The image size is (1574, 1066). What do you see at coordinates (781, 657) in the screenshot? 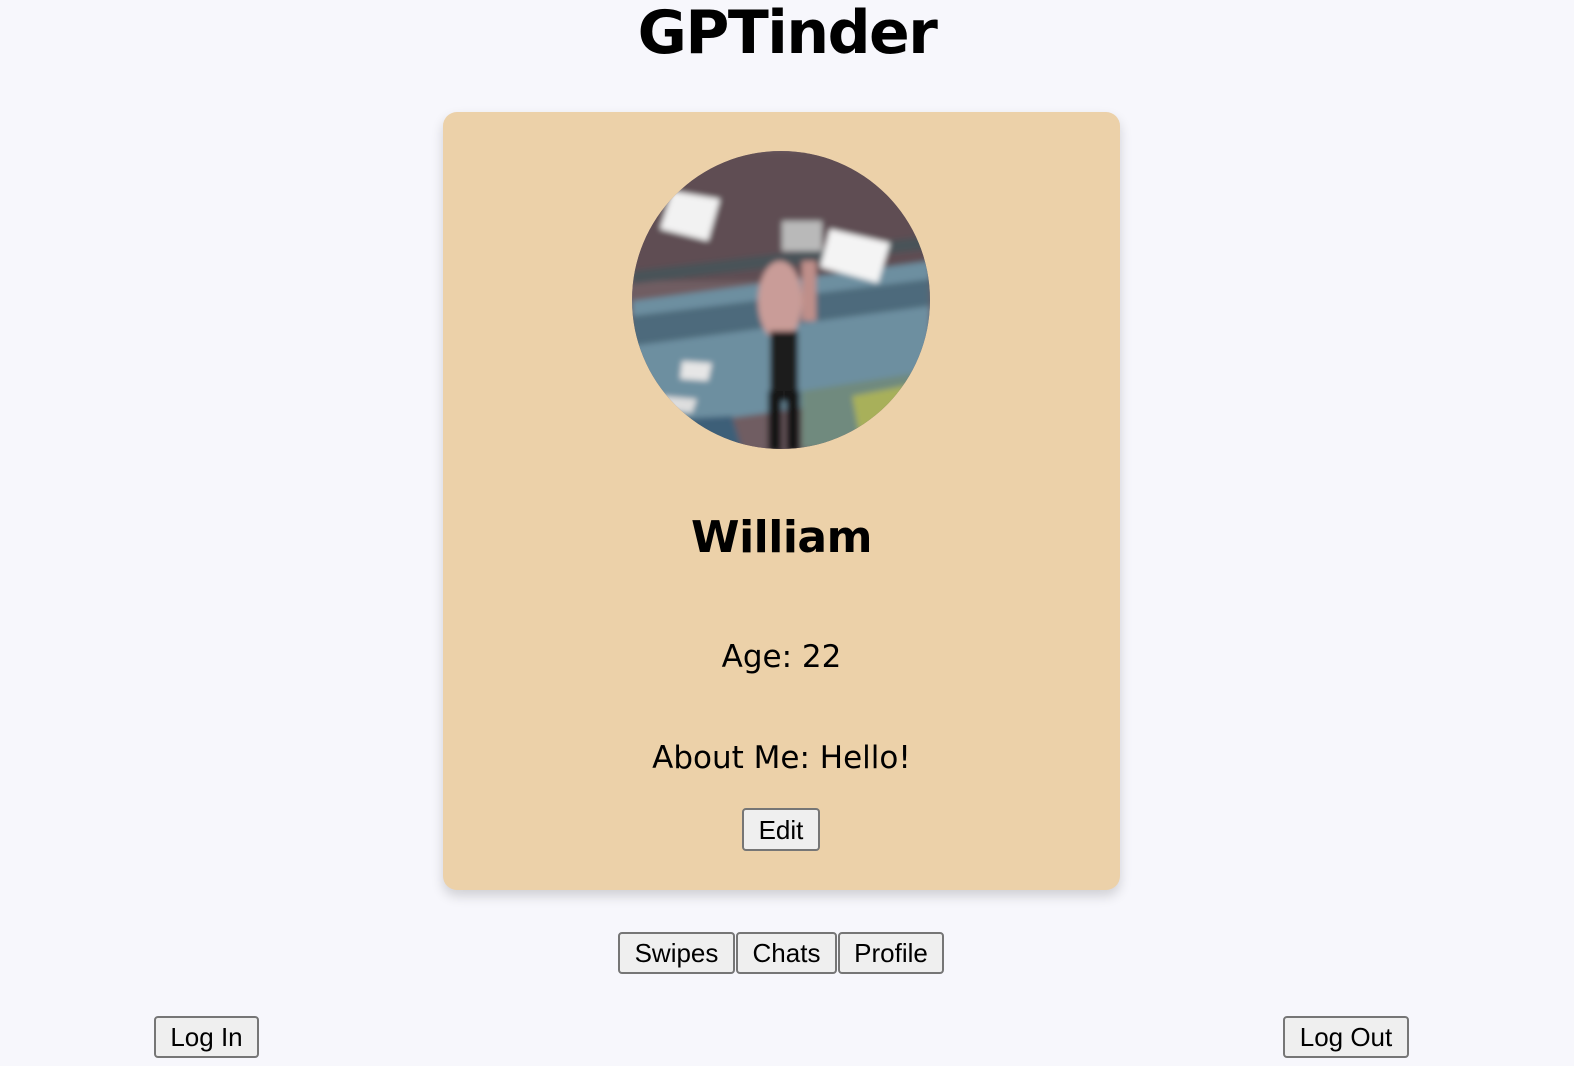
I see `profile-age: Age: 22` at bounding box center [781, 657].